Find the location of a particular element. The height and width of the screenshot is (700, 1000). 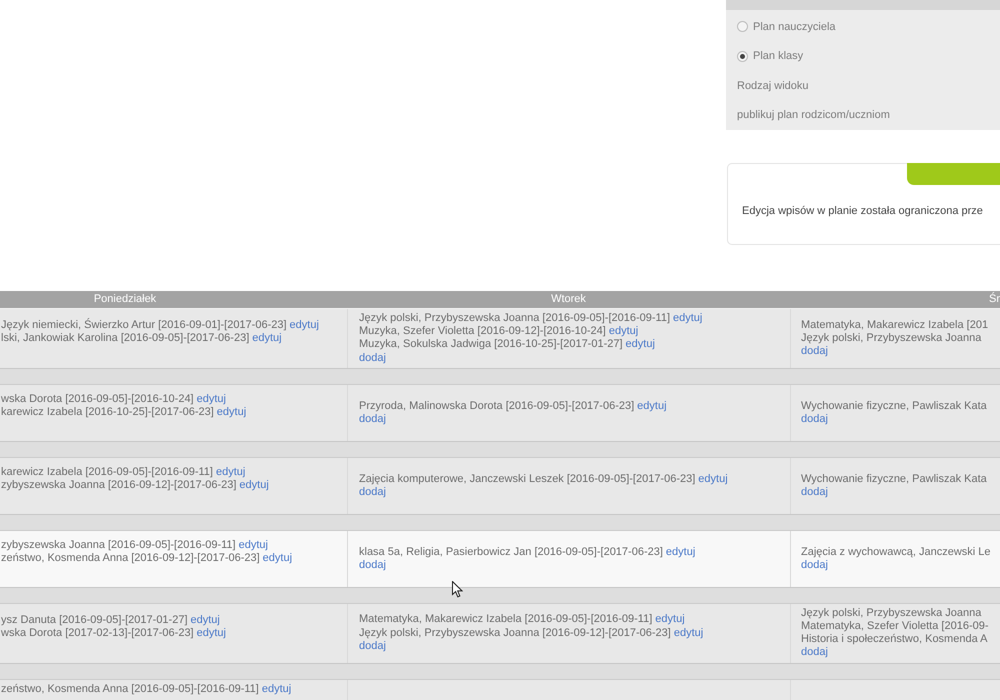

lesson-text: Przyroda, Malinowska Dorota [2016-09-05]-[2017-06-23] is located at coordinates (496, 406).